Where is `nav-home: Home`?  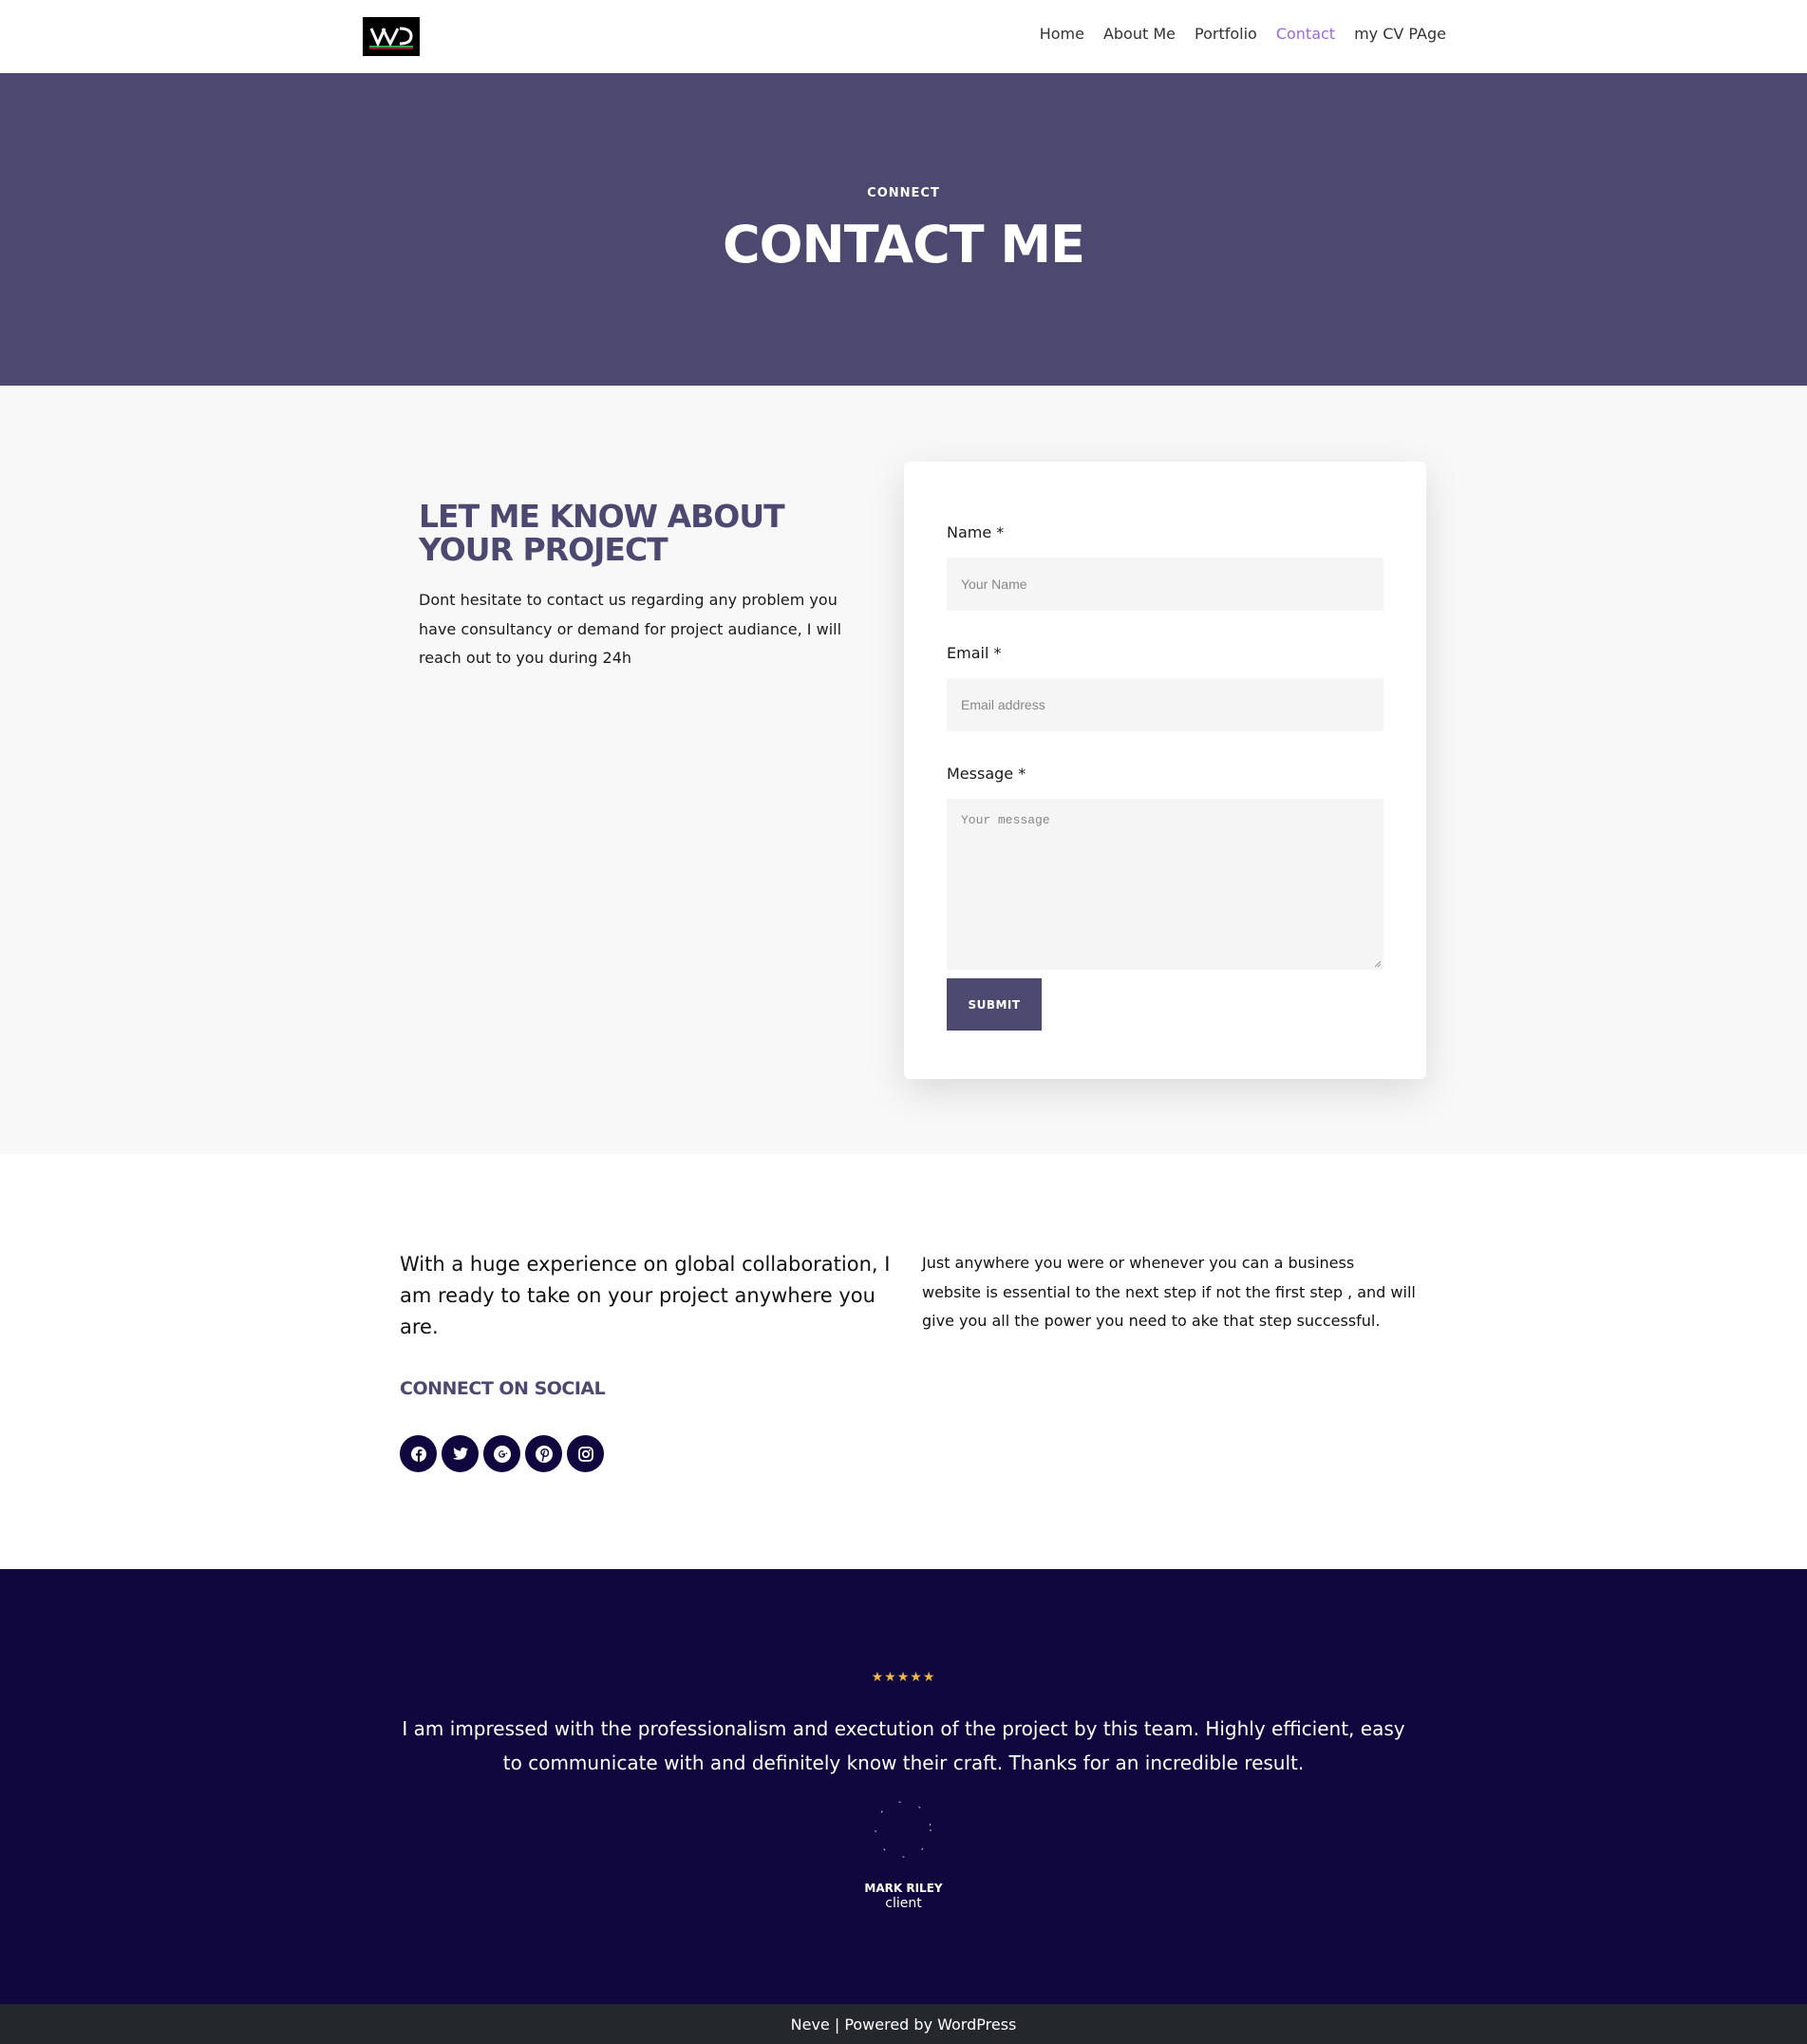
nav-home: Home is located at coordinates (1062, 34).